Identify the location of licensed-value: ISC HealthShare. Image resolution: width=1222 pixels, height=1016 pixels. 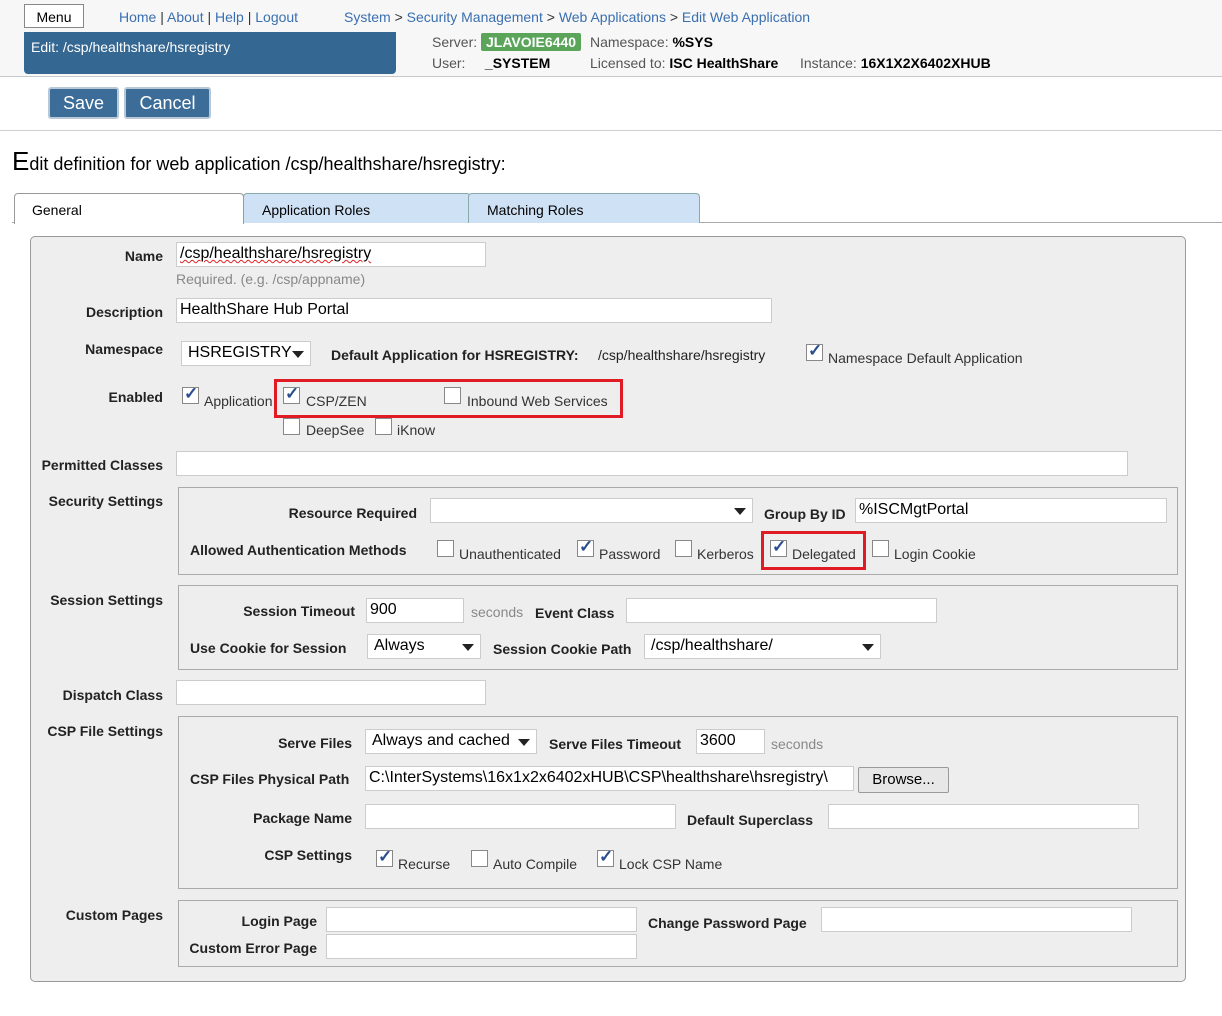
(724, 63).